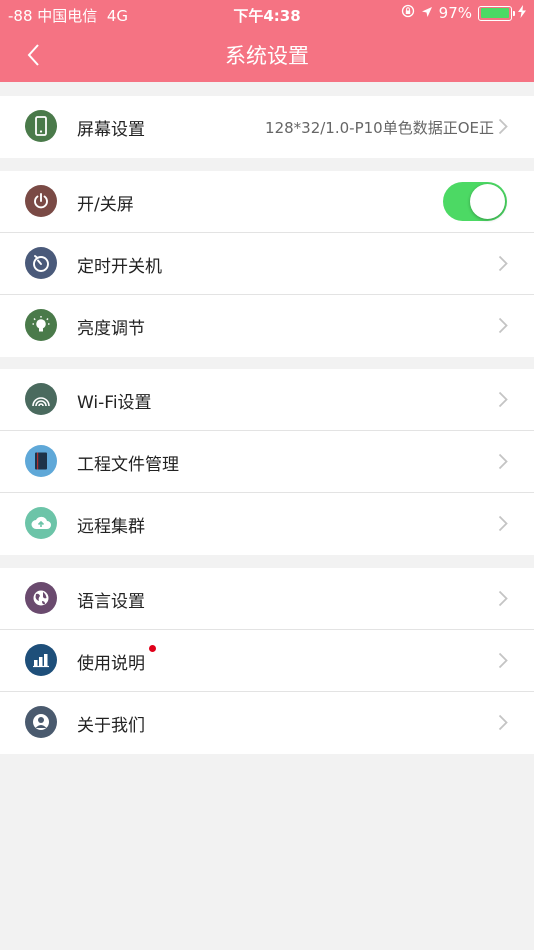  I want to click on brightness-row: 亮度调节, so click(267, 326).